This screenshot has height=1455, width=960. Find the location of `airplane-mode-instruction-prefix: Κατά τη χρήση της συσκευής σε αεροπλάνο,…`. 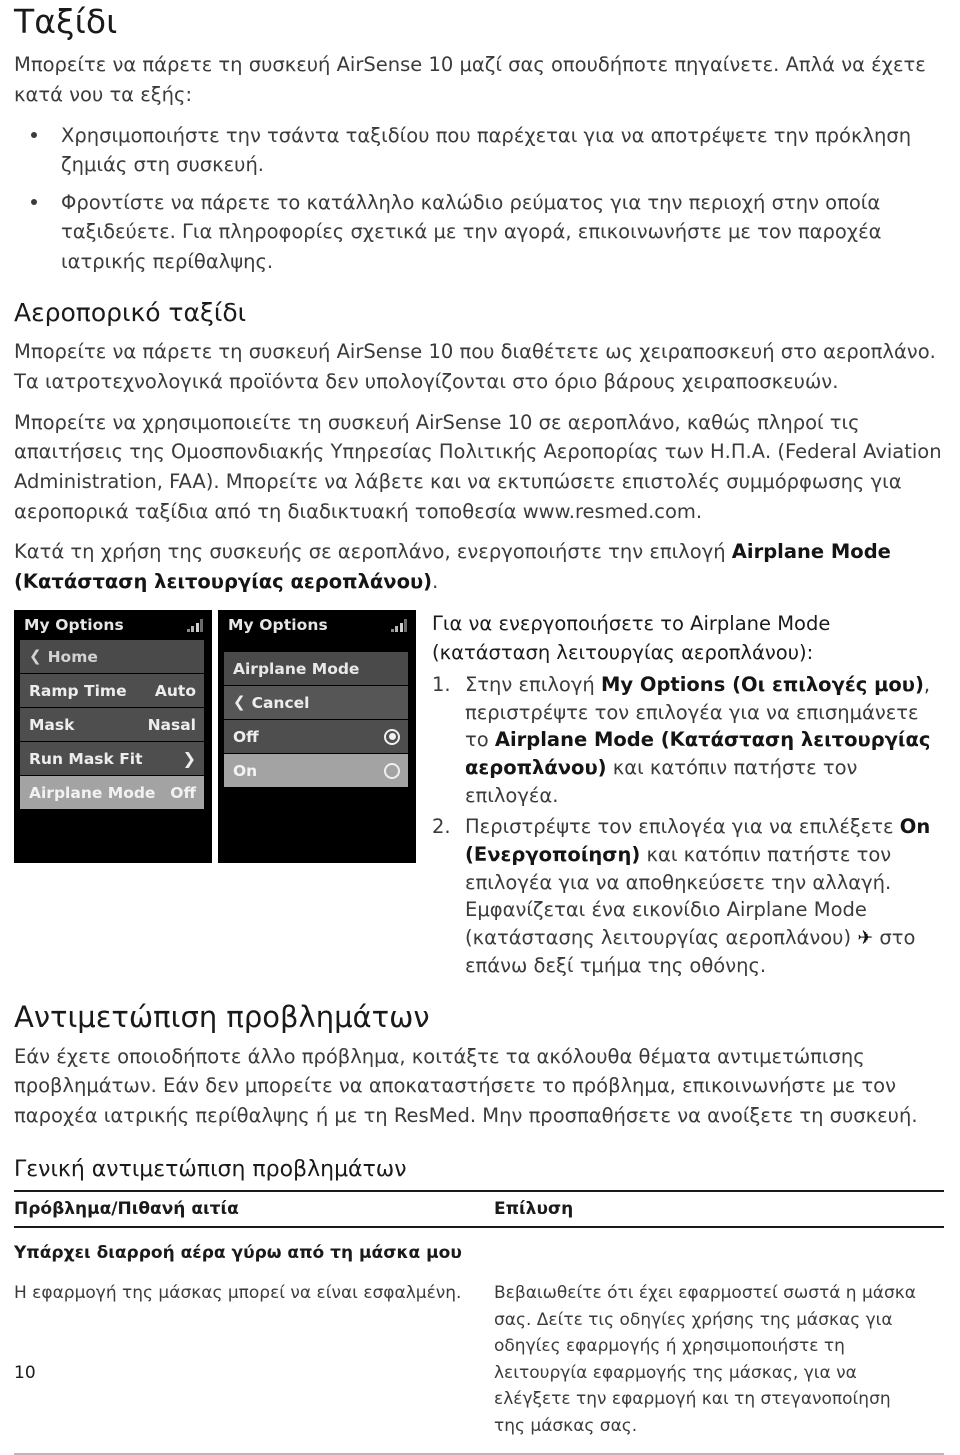

airplane-mode-instruction-prefix: Κατά τη χρήση της συσκευής σε αεροπλάνο,… is located at coordinates (373, 552).